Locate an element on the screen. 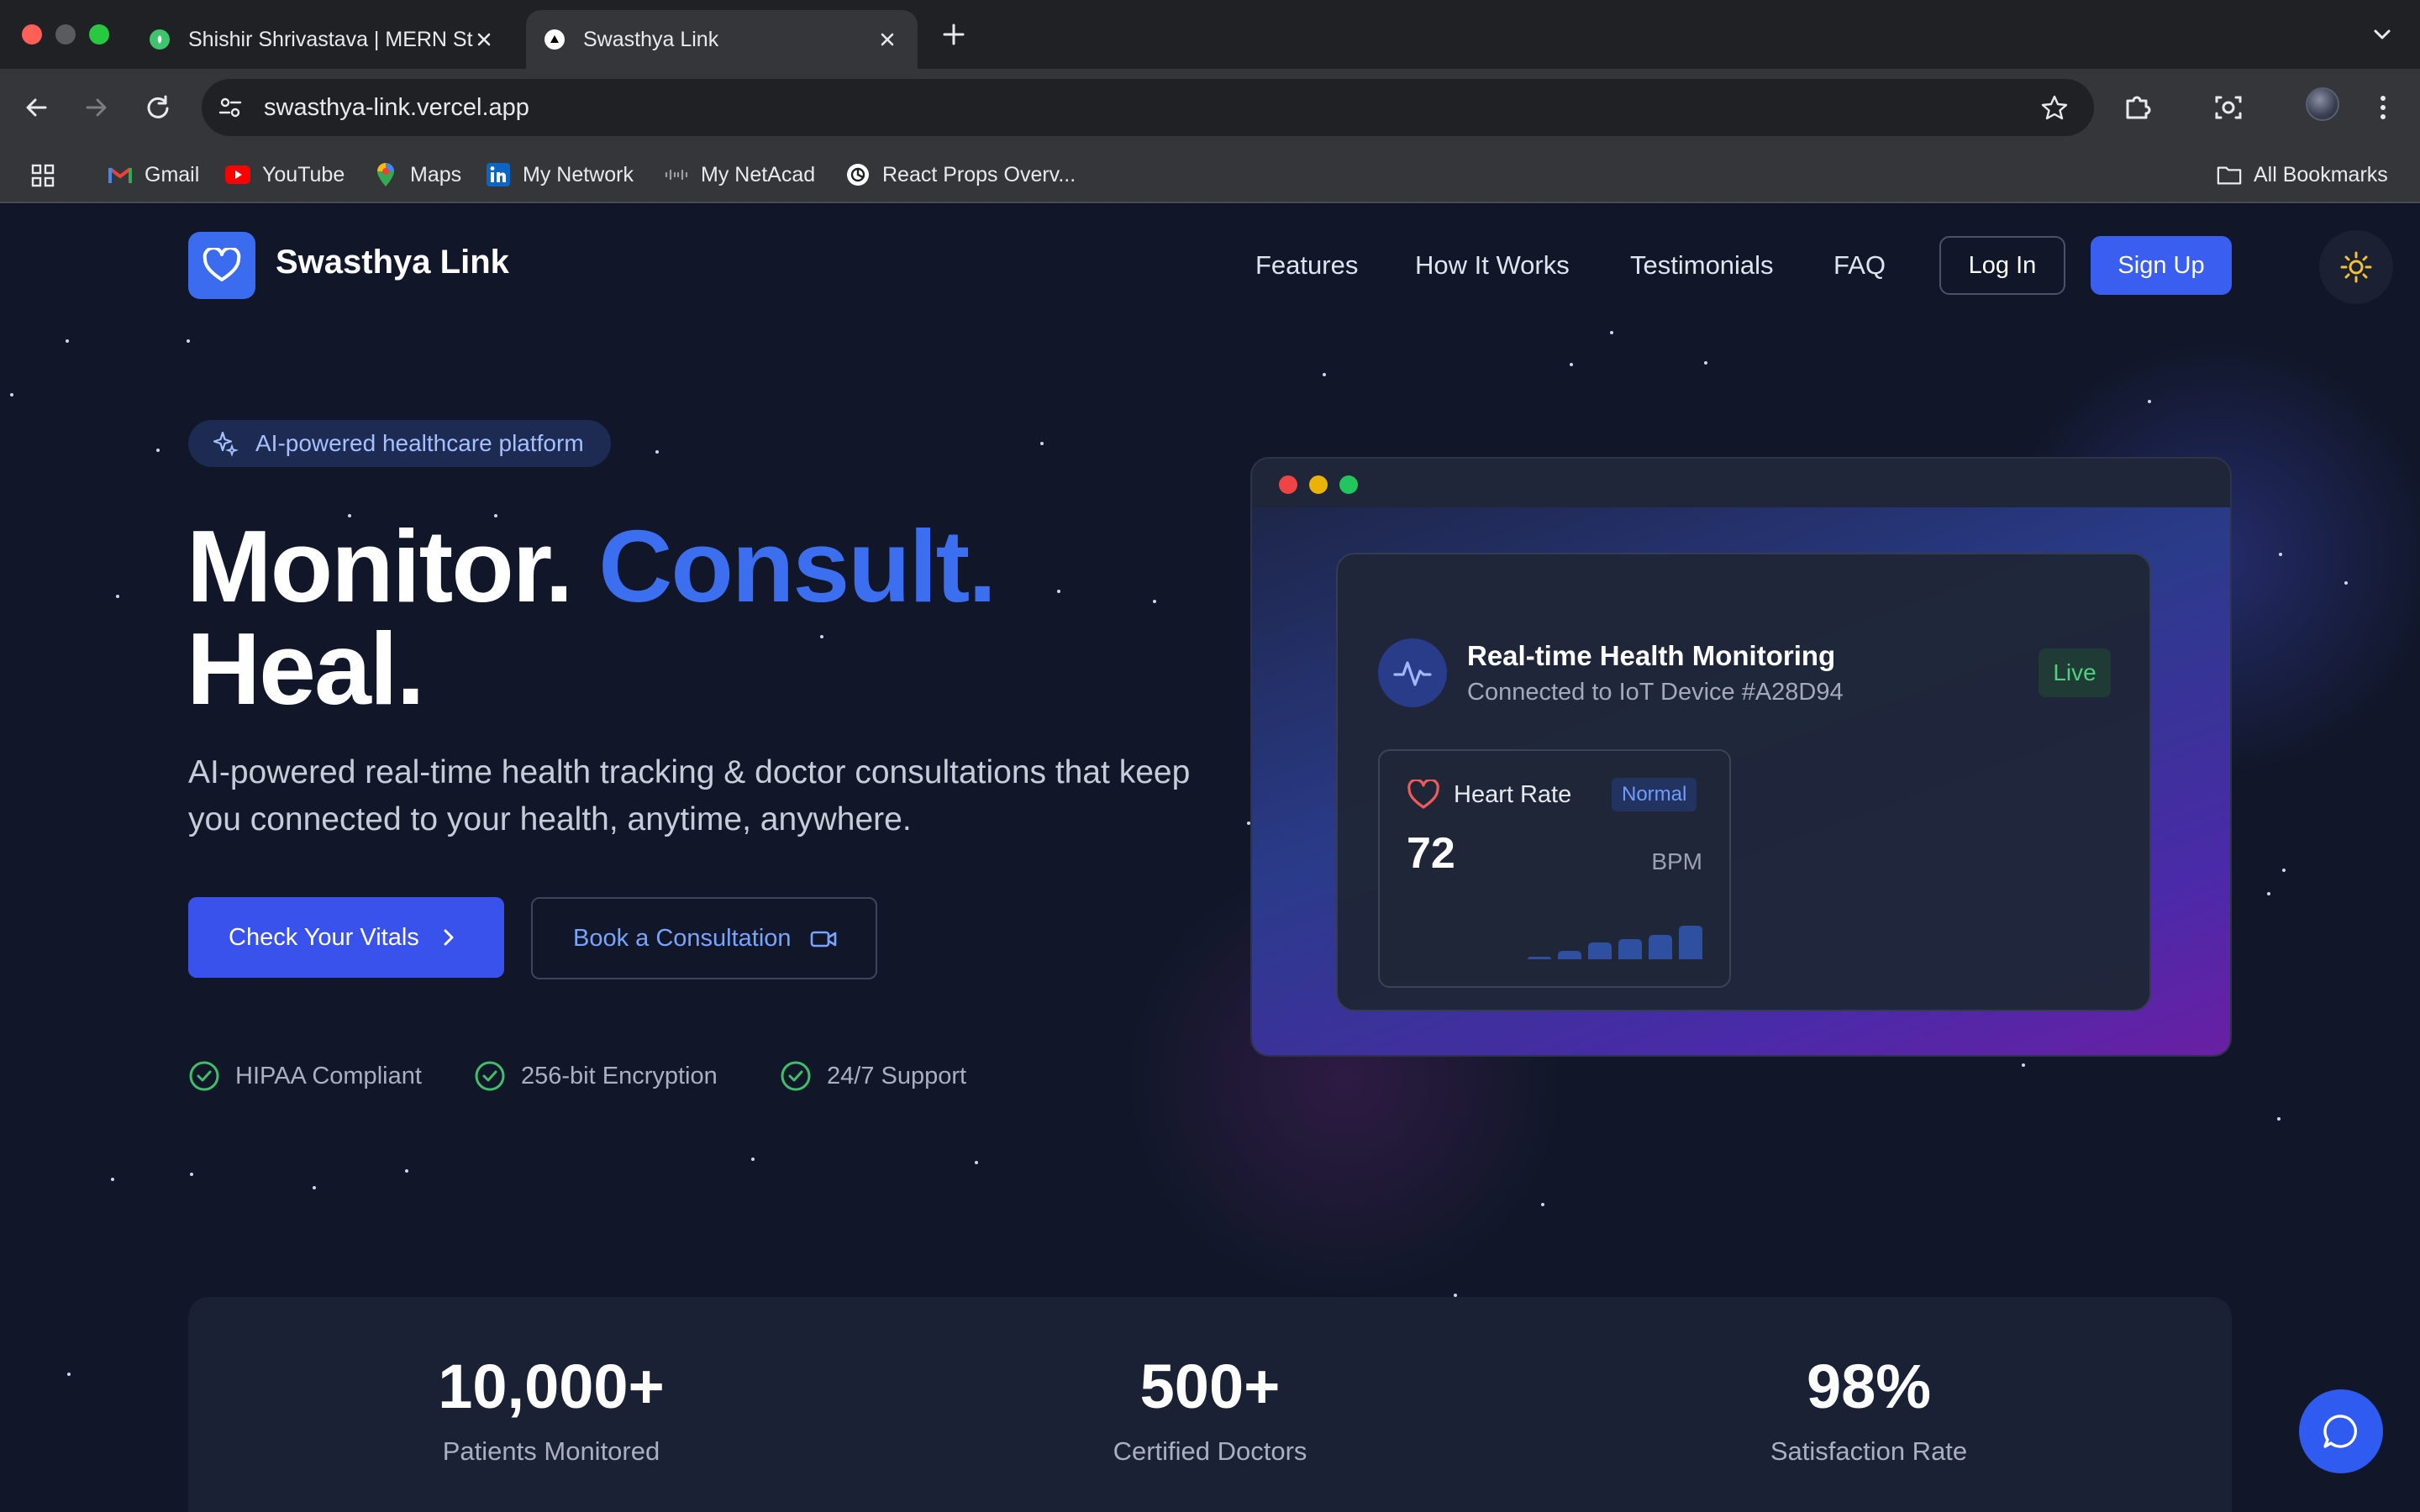 The height and width of the screenshot is (1512, 2420). heading-consult: Consult. is located at coordinates (797, 566).